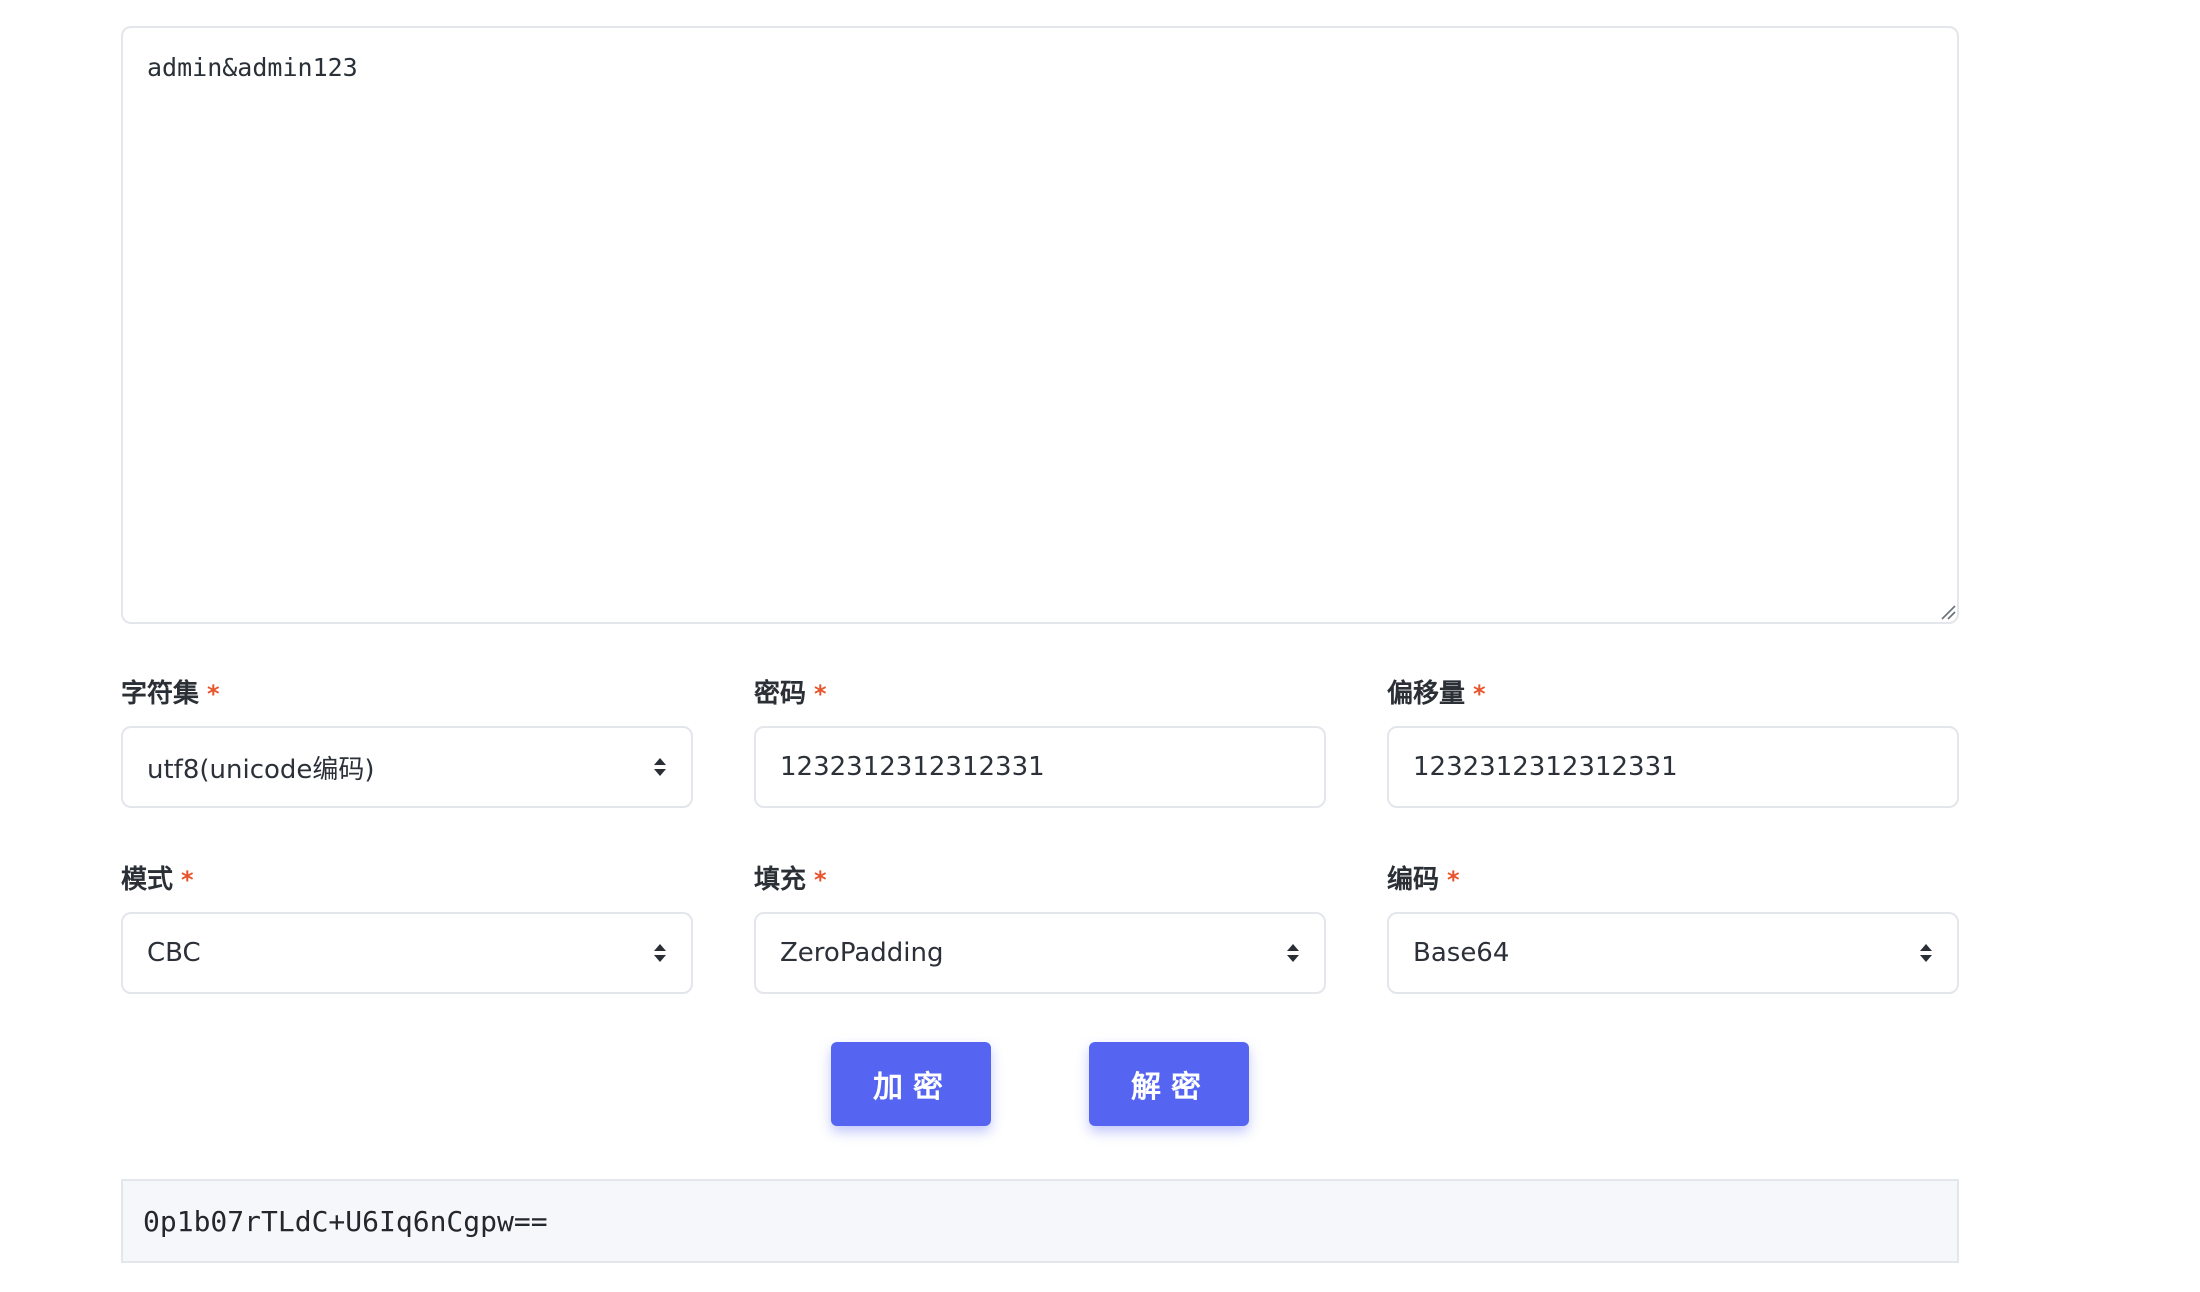 Image resolution: width=2200 pixels, height=1292 pixels. What do you see at coordinates (160, 694) in the screenshot?
I see `charset-label-text: 字符集` at bounding box center [160, 694].